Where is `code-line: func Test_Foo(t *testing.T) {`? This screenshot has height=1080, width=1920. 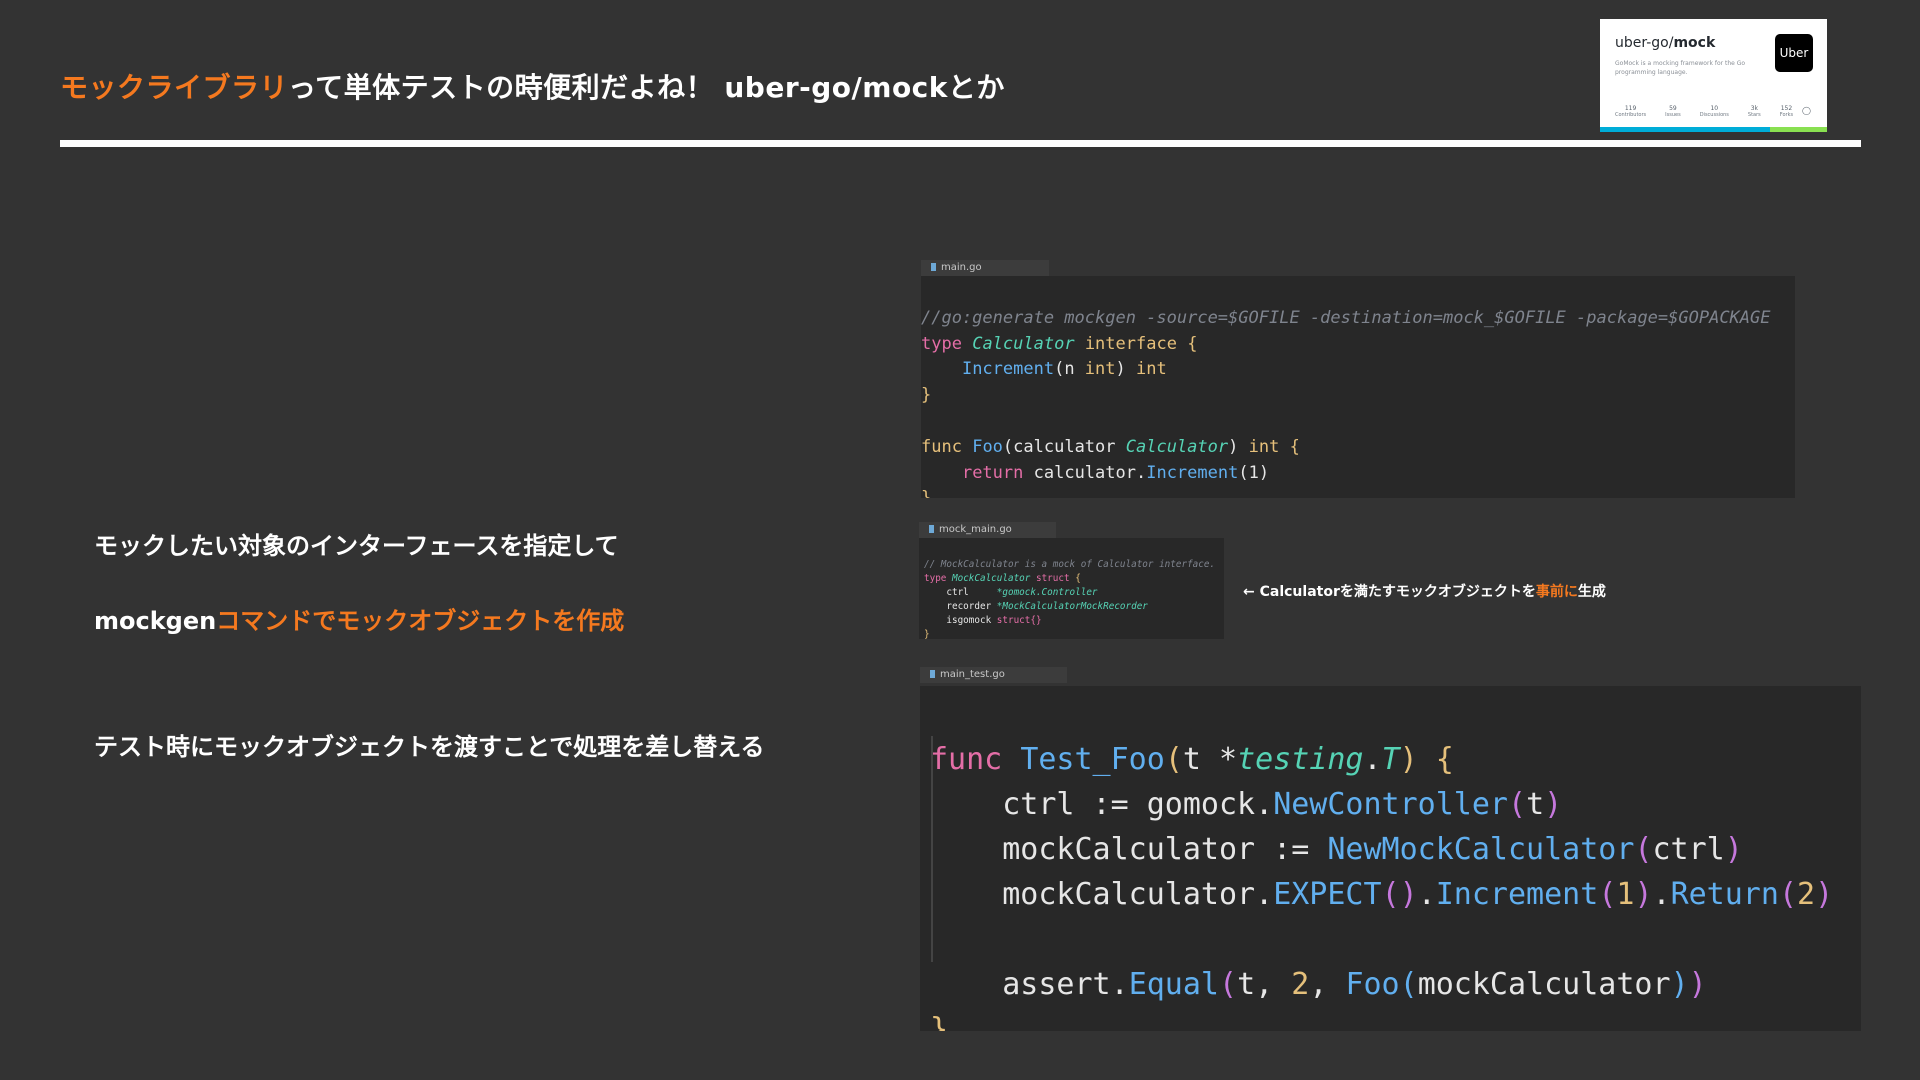 code-line: func Test_Foo(t *testing.T) { is located at coordinates (1192, 759).